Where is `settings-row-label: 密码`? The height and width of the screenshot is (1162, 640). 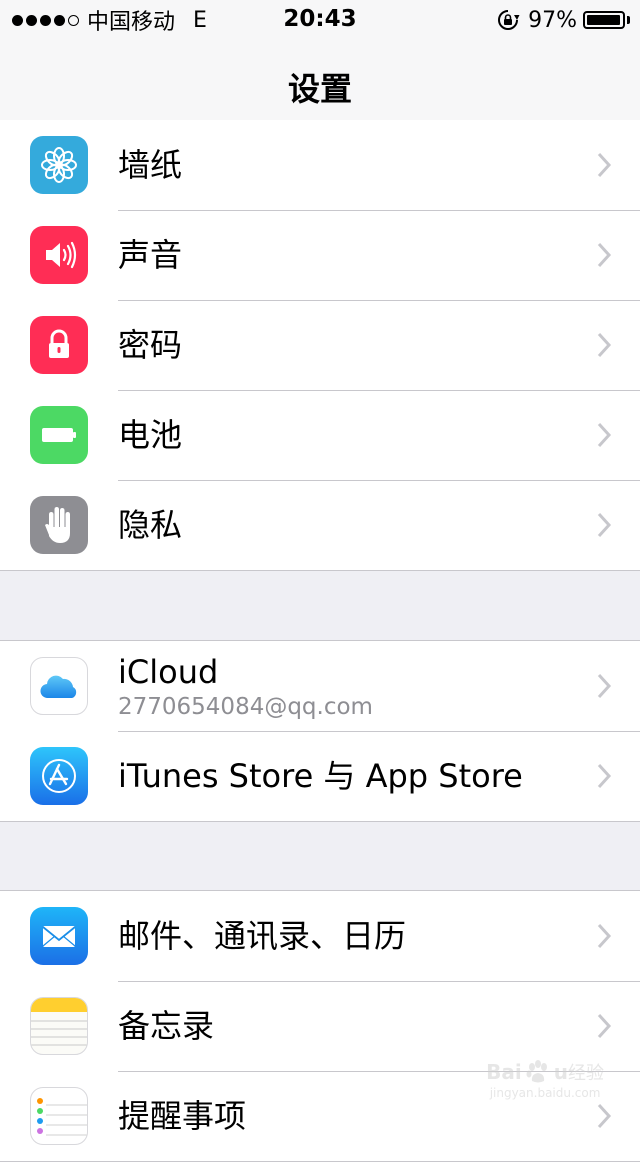 settings-row-label: 密码 is located at coordinates (150, 345).